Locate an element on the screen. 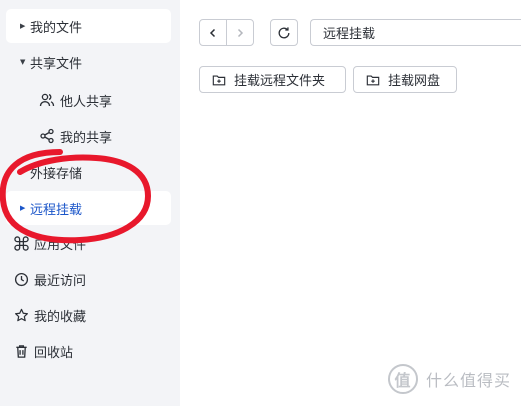  sidebar-item-label: 我的文件 is located at coordinates (56, 28).